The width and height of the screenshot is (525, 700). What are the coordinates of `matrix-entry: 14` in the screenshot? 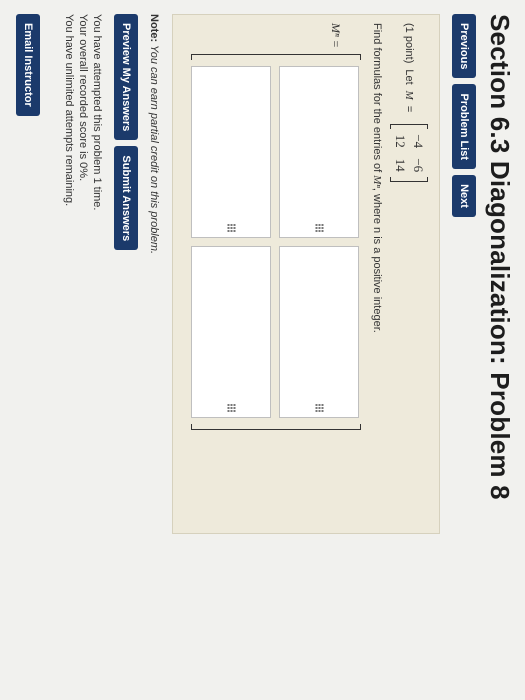 It's located at (400, 165).